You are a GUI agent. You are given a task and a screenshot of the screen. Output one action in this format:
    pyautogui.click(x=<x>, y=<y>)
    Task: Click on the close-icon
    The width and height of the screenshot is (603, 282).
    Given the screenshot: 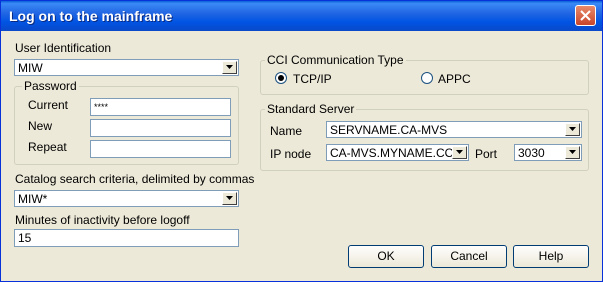 What is the action you would take?
    pyautogui.click(x=585, y=15)
    